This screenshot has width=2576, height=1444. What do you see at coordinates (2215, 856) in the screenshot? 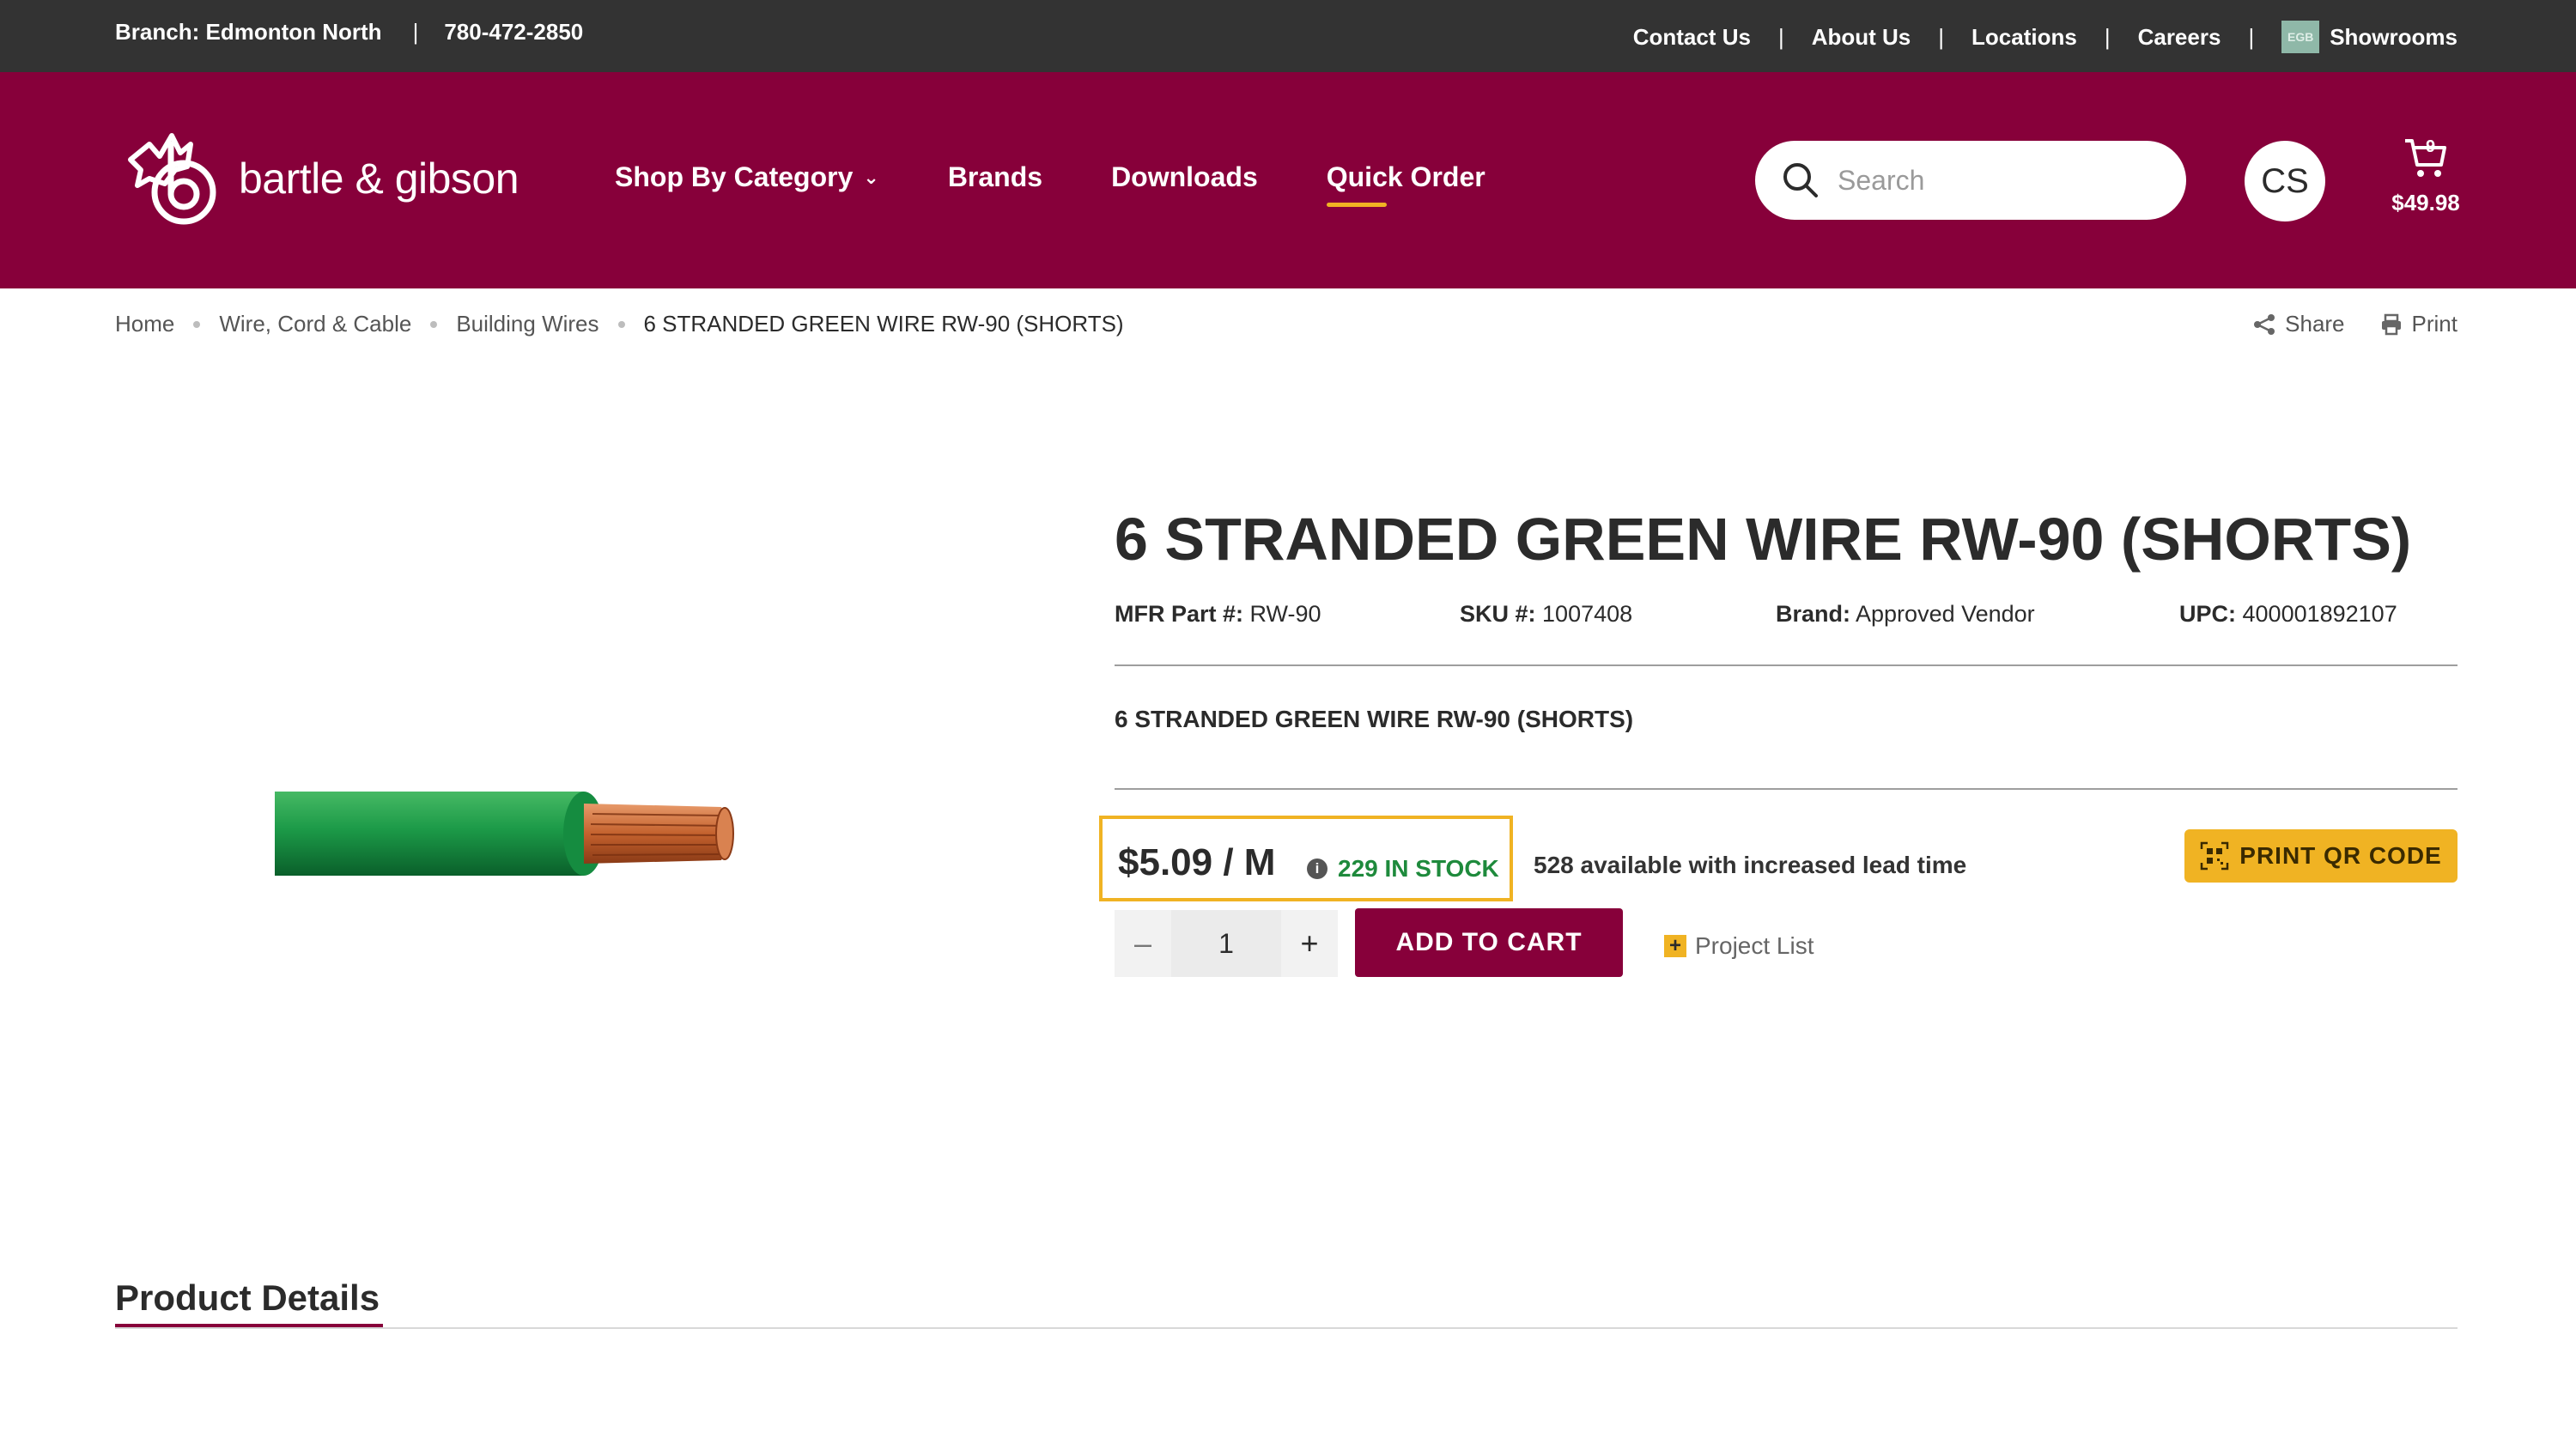
I see `qr-code-icon` at bounding box center [2215, 856].